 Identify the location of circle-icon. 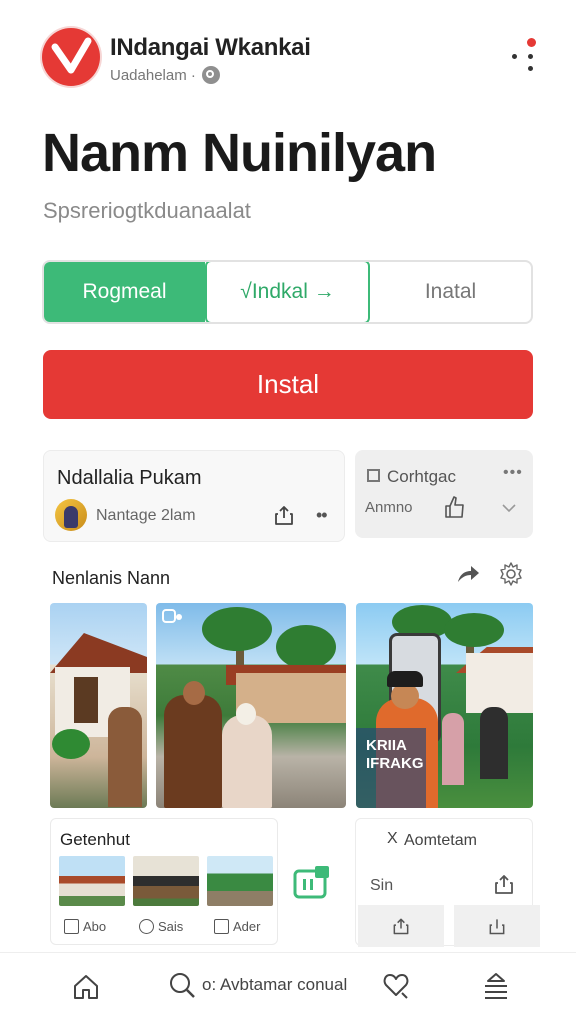
(146, 926).